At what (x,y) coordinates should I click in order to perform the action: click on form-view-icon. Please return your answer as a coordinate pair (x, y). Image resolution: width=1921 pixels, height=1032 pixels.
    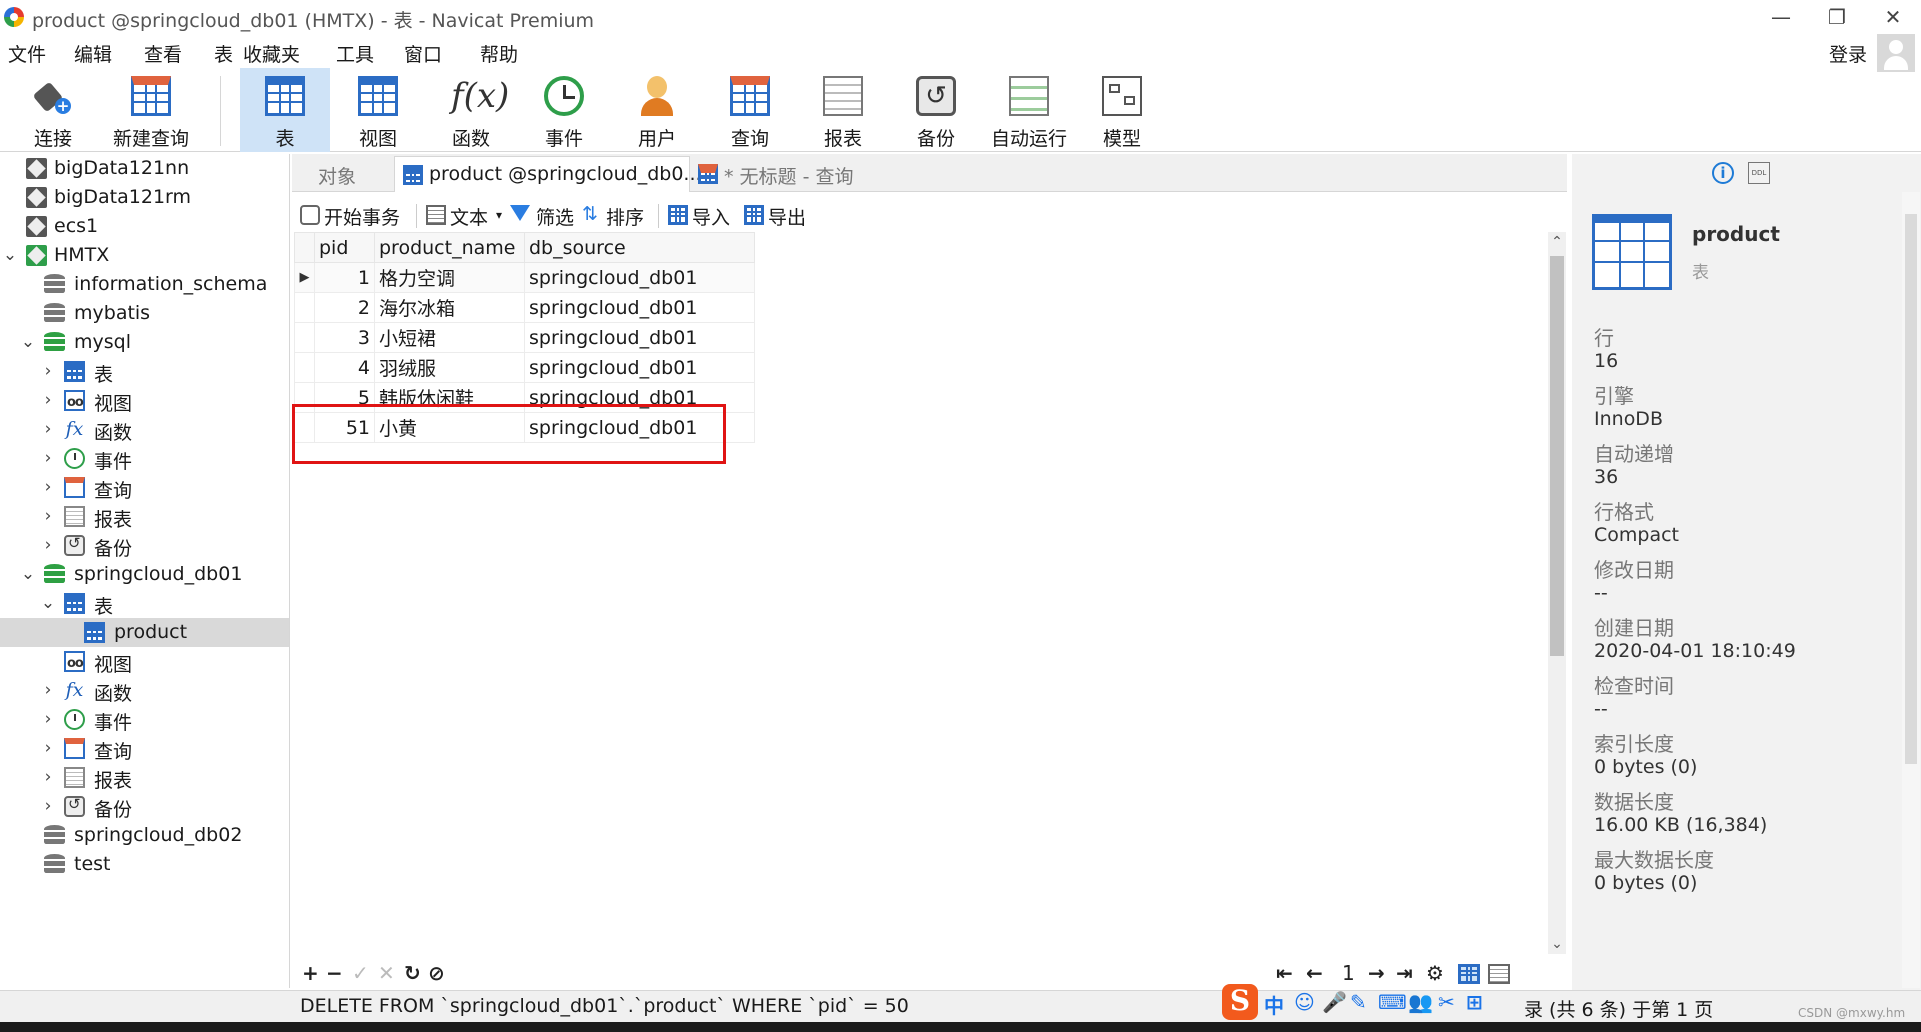
    Looking at the image, I should click on (1499, 974).